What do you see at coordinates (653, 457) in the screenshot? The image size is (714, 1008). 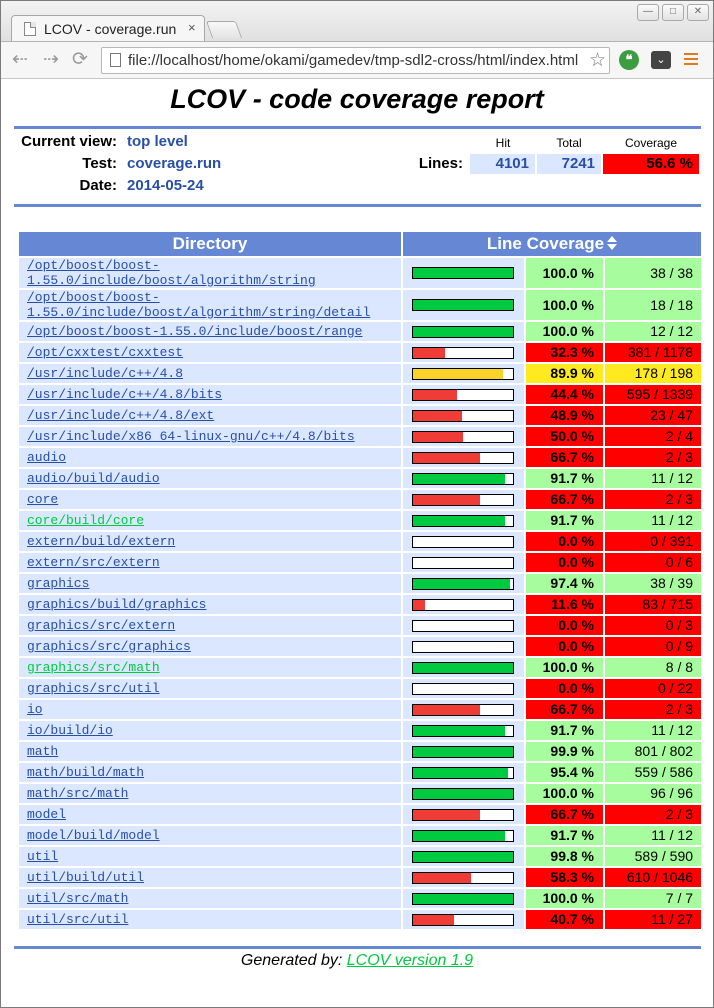 I see `coverage-hits: 2 / 3` at bounding box center [653, 457].